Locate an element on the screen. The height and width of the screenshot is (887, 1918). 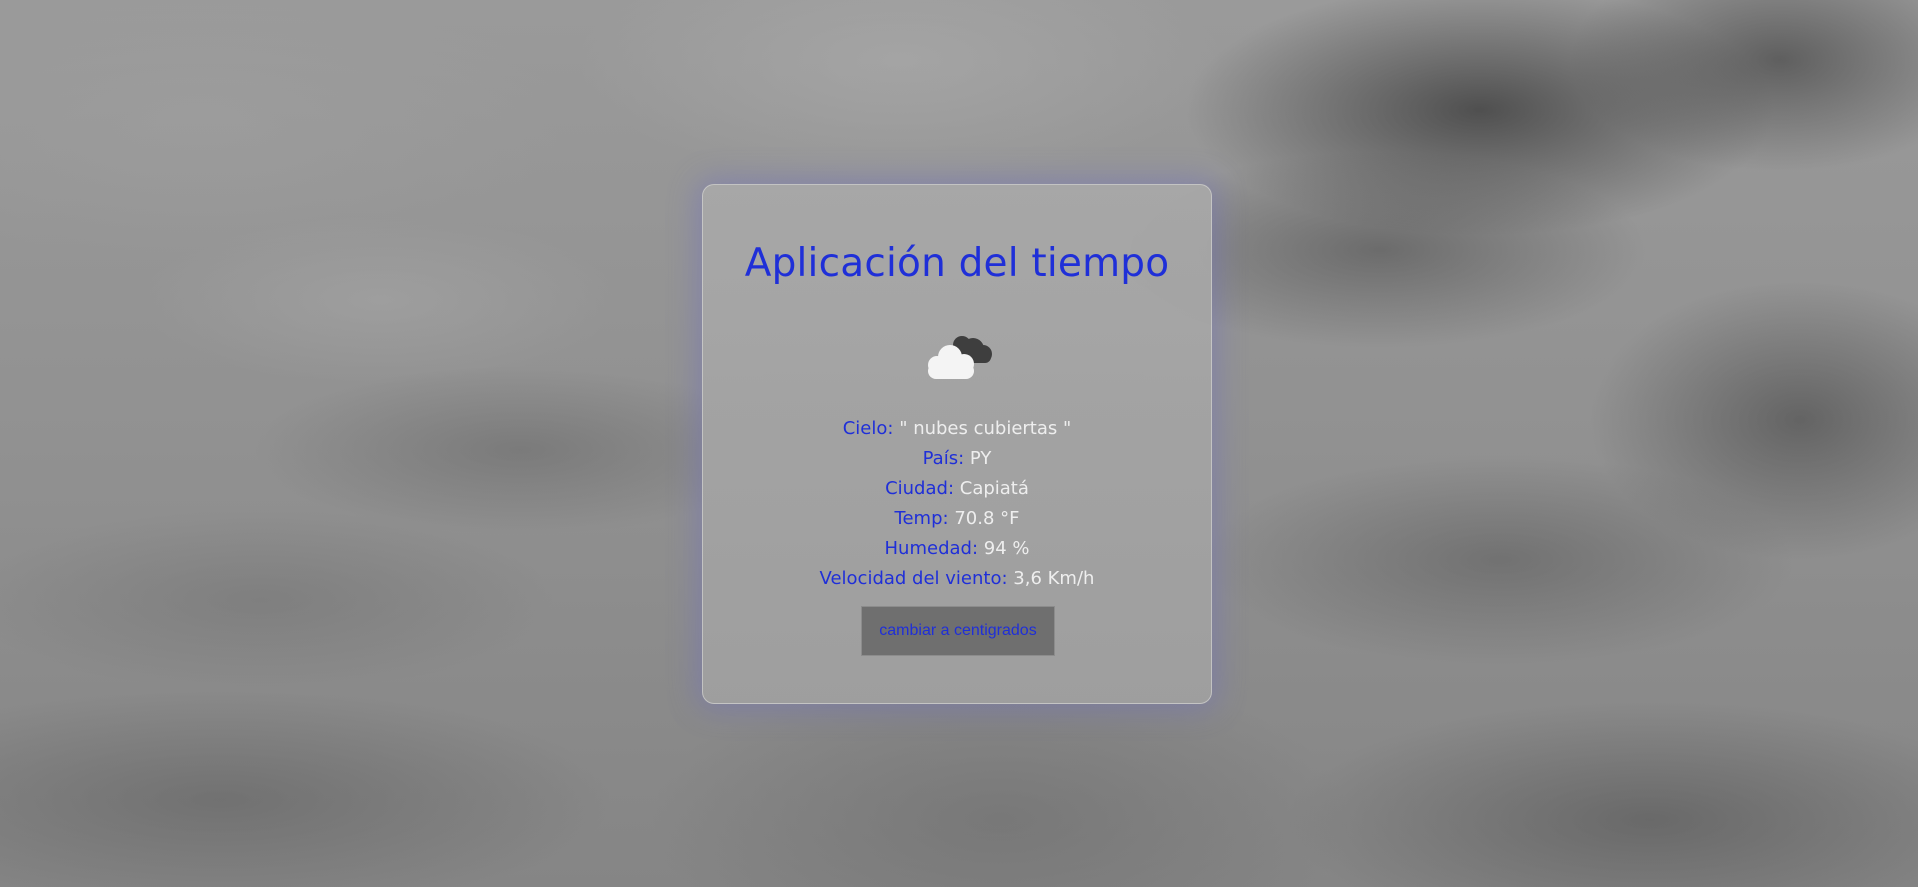
temperature-row: Temp: 70.8 °F is located at coordinates (957, 519).